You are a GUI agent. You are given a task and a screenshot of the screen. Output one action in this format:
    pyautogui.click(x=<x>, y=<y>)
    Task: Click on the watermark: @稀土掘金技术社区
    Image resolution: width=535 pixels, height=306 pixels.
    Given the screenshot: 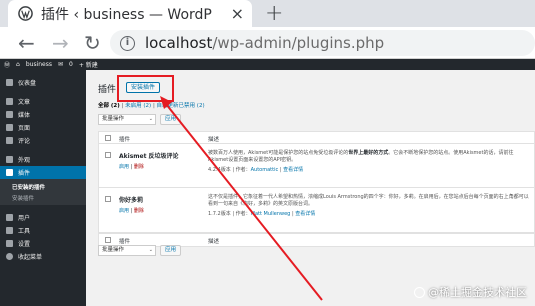 What is the action you would take?
    pyautogui.click(x=470, y=292)
    